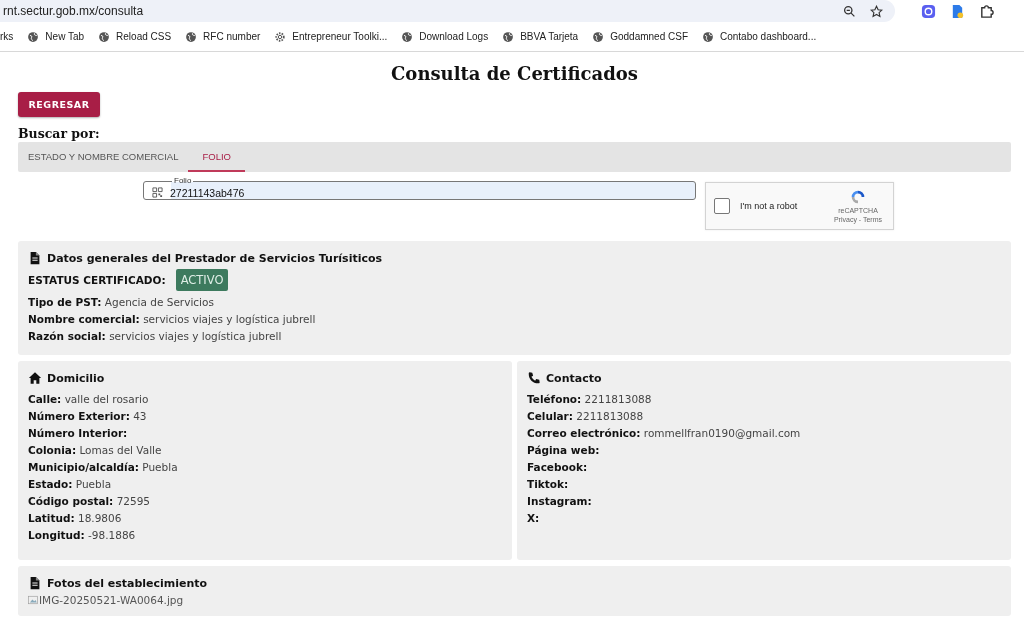  I want to click on field-line: Colonia: Lomas del Valle, so click(95, 450).